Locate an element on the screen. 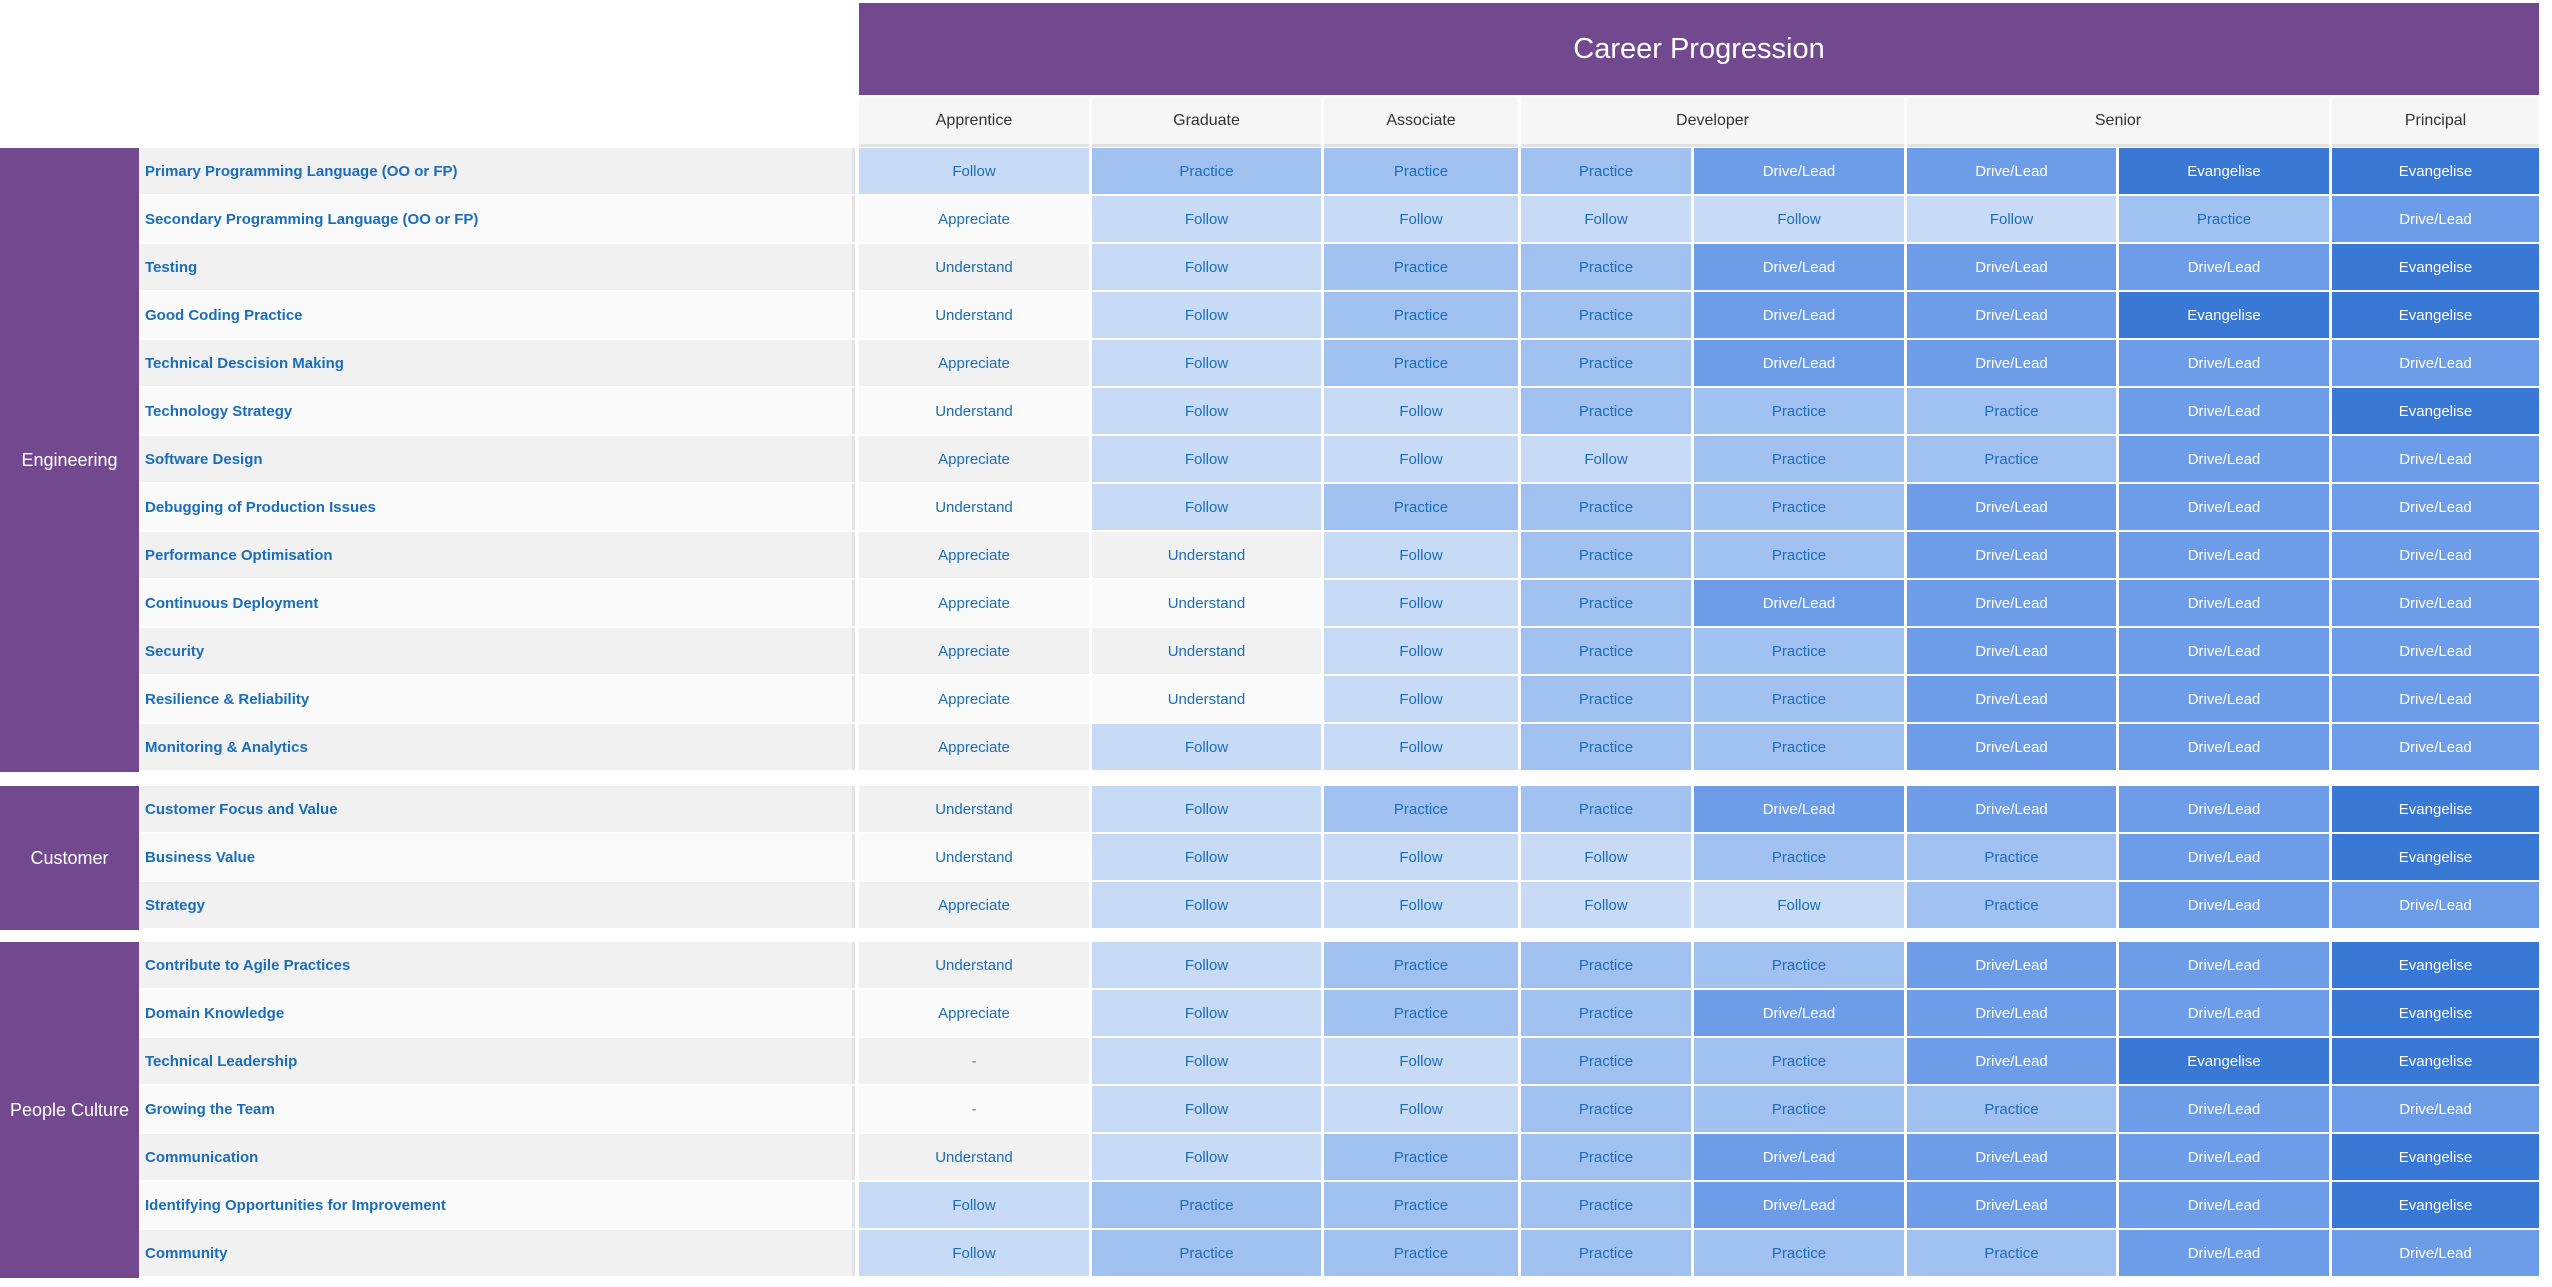 The height and width of the screenshot is (1287, 2552). skill-label: Primary Programming Language (OO or FP) is located at coordinates (497, 171).